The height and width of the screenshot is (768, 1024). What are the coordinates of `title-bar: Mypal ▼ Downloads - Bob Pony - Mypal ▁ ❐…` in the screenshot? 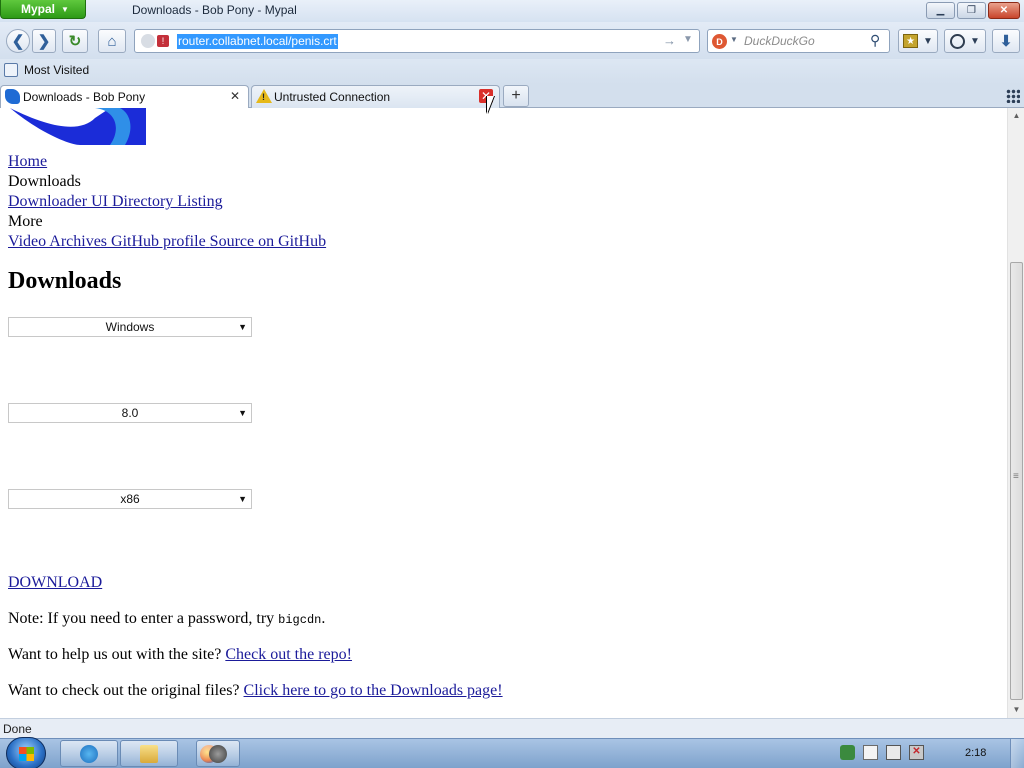 It's located at (512, 11).